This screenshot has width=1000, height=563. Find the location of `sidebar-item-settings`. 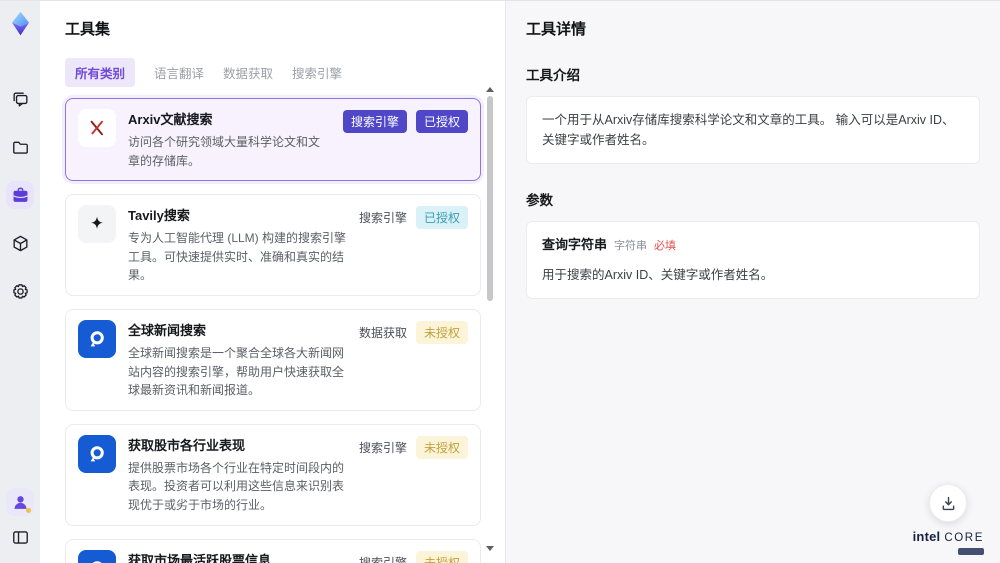

sidebar-item-settings is located at coordinates (20, 291).